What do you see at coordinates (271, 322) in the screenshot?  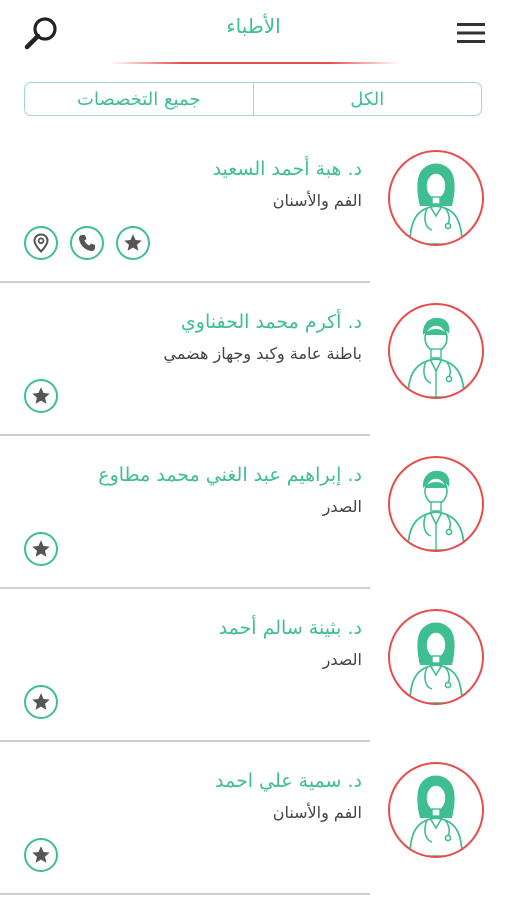 I see `doctor-name: د. أكرم محمد الحفناوي` at bounding box center [271, 322].